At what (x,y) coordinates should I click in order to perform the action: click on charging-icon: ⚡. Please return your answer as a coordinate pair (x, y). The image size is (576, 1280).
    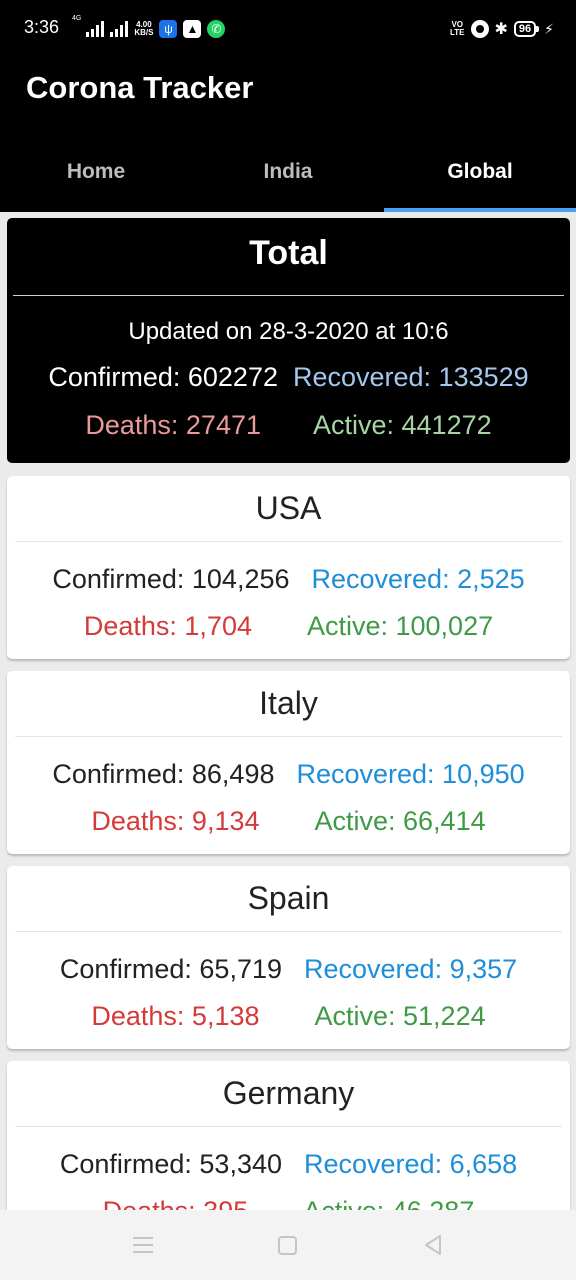
    Looking at the image, I should click on (549, 28).